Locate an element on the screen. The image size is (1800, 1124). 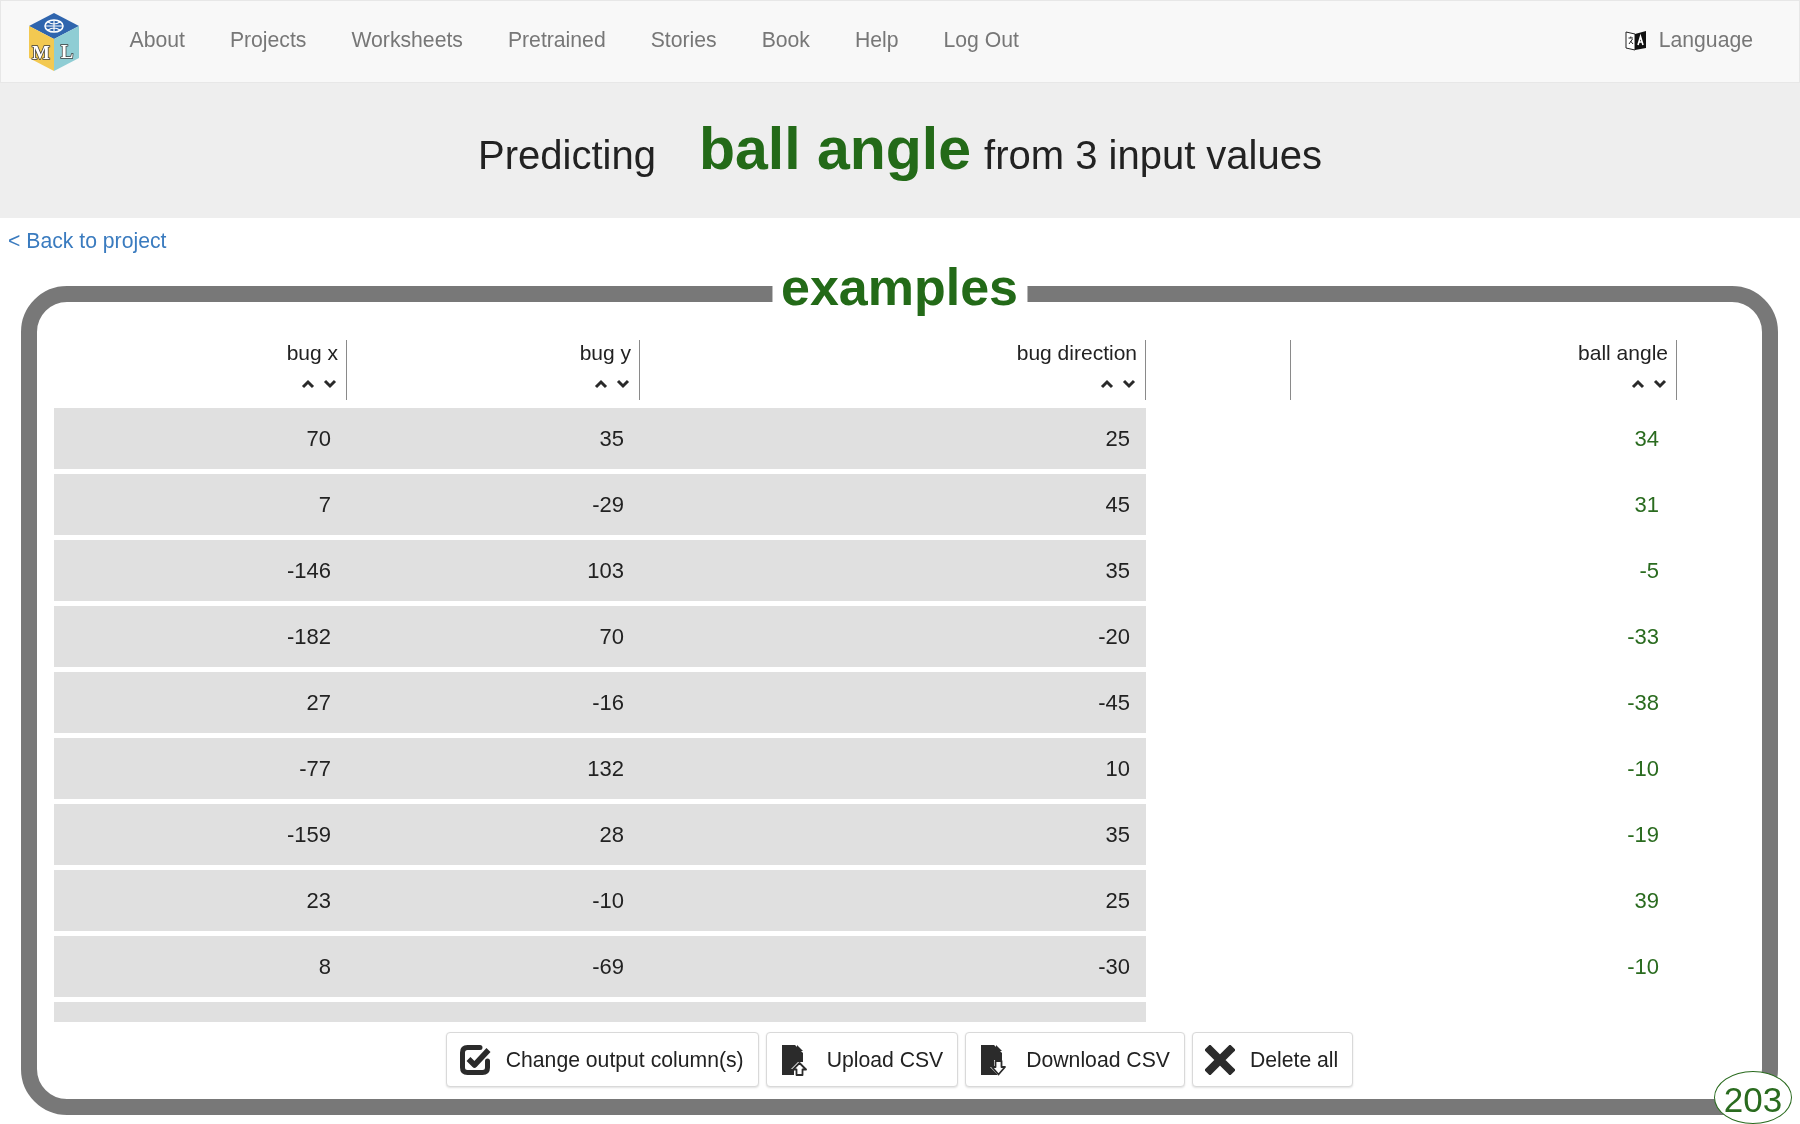
table-cell: -146 is located at coordinates (200, 570).